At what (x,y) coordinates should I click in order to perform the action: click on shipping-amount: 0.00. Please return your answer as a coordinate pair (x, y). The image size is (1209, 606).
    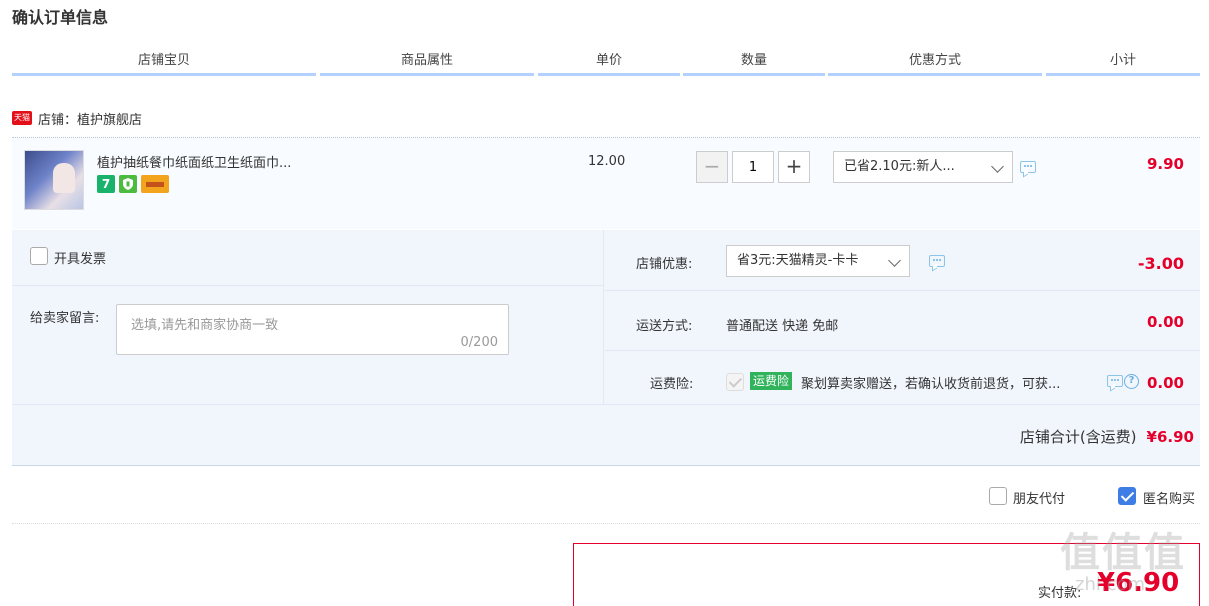
    Looking at the image, I should click on (1165, 322).